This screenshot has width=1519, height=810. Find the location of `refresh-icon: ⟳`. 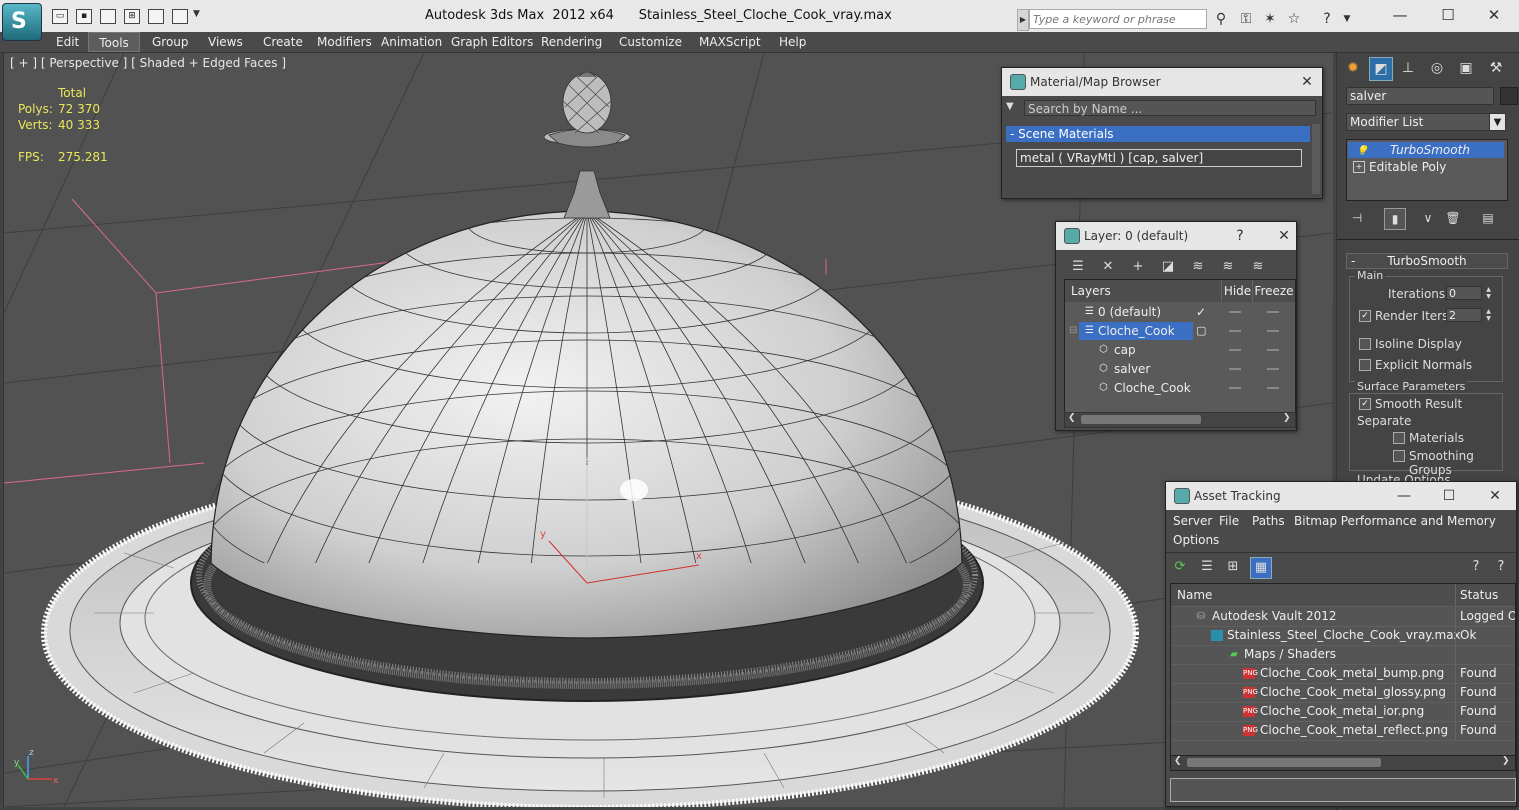

refresh-icon: ⟳ is located at coordinates (1180, 567).